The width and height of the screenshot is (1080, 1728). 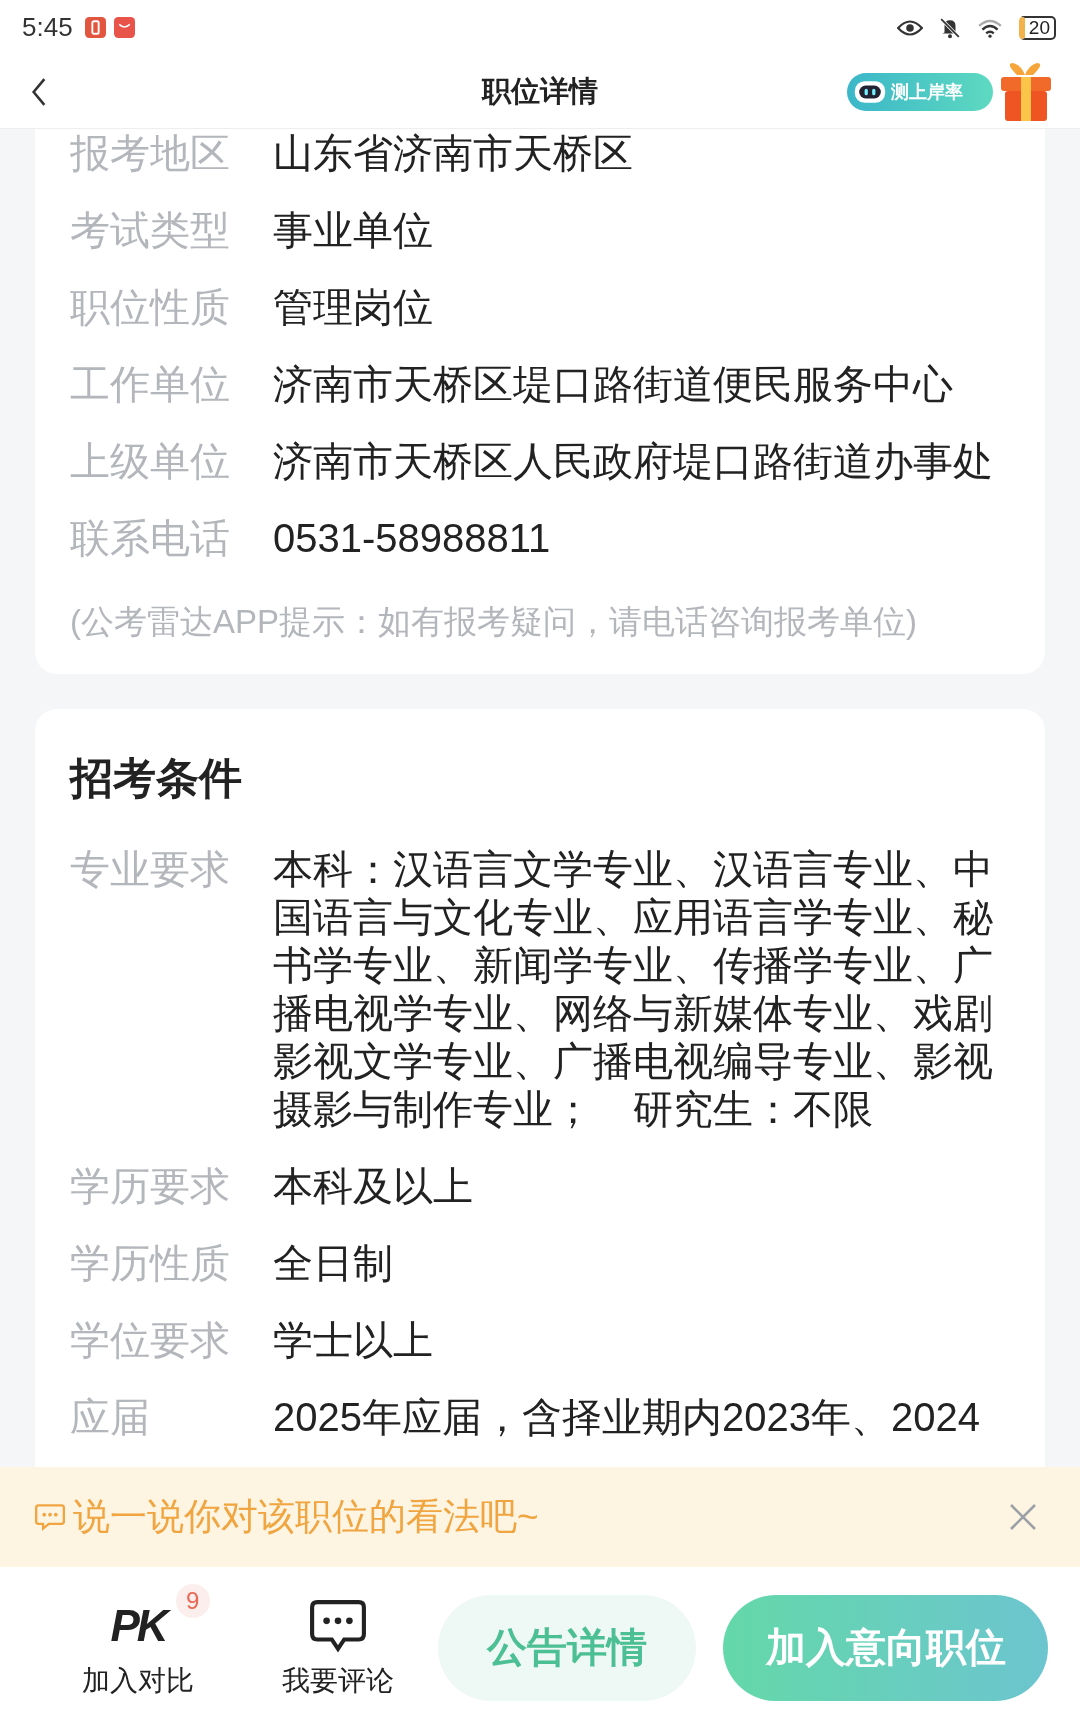 What do you see at coordinates (373, 1186) in the screenshot?
I see `field-value: 本科及以上` at bounding box center [373, 1186].